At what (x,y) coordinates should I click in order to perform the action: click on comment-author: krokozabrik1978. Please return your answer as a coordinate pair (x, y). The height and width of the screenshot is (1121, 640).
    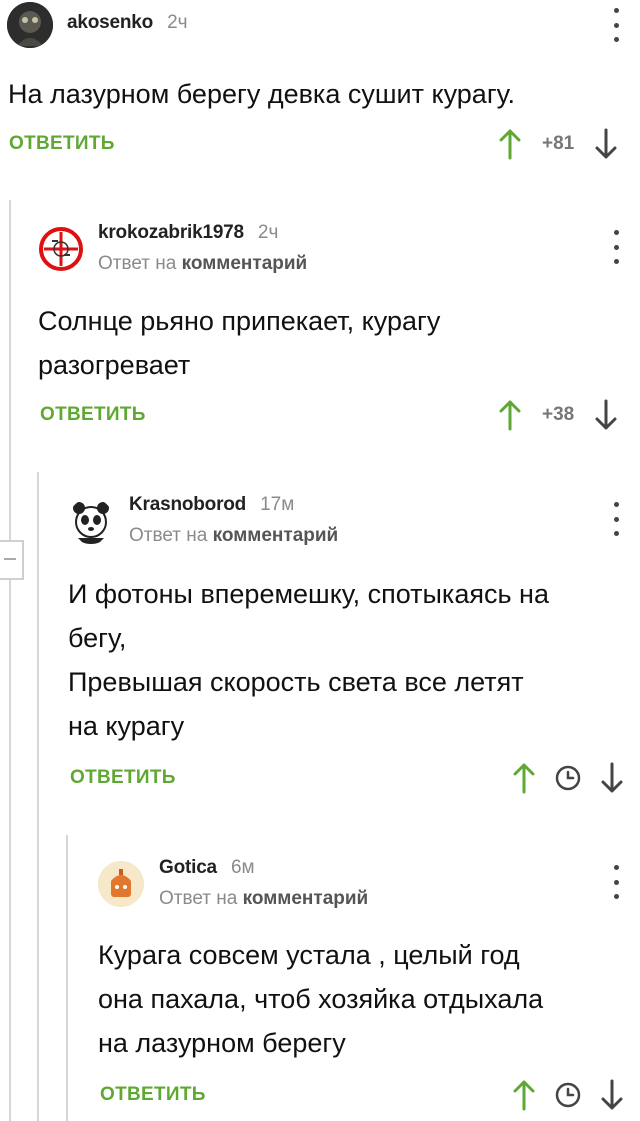
    Looking at the image, I should click on (171, 233).